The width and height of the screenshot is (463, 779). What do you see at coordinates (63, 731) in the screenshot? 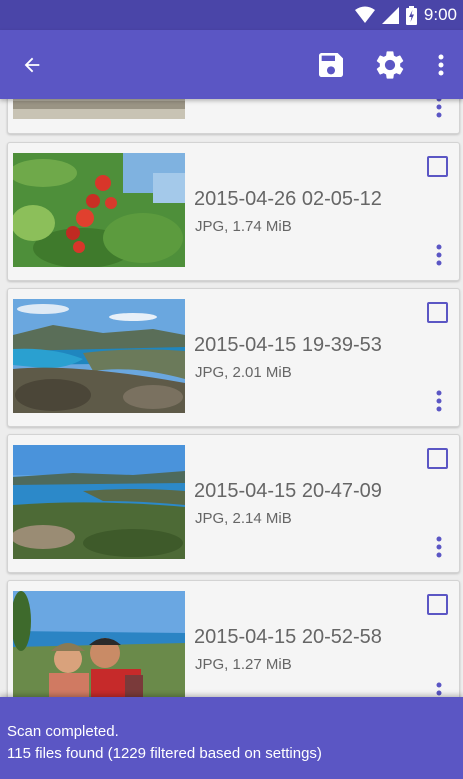
I see `snackbar-message: Scan completed.` at bounding box center [63, 731].